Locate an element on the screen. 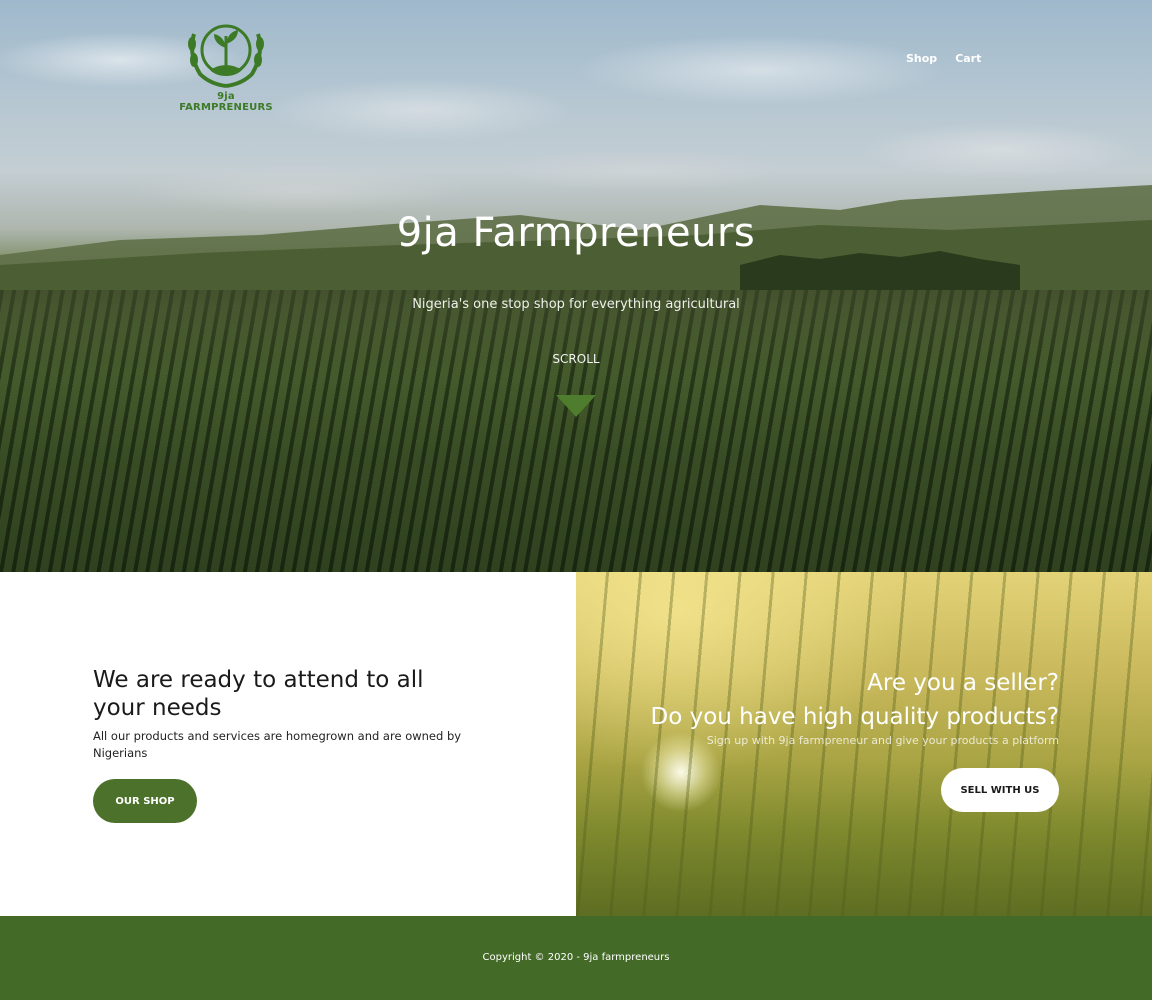 This screenshot has height=1000, width=1152. buyer-heading: We are ready to attend to all your needs is located at coordinates (258, 694).